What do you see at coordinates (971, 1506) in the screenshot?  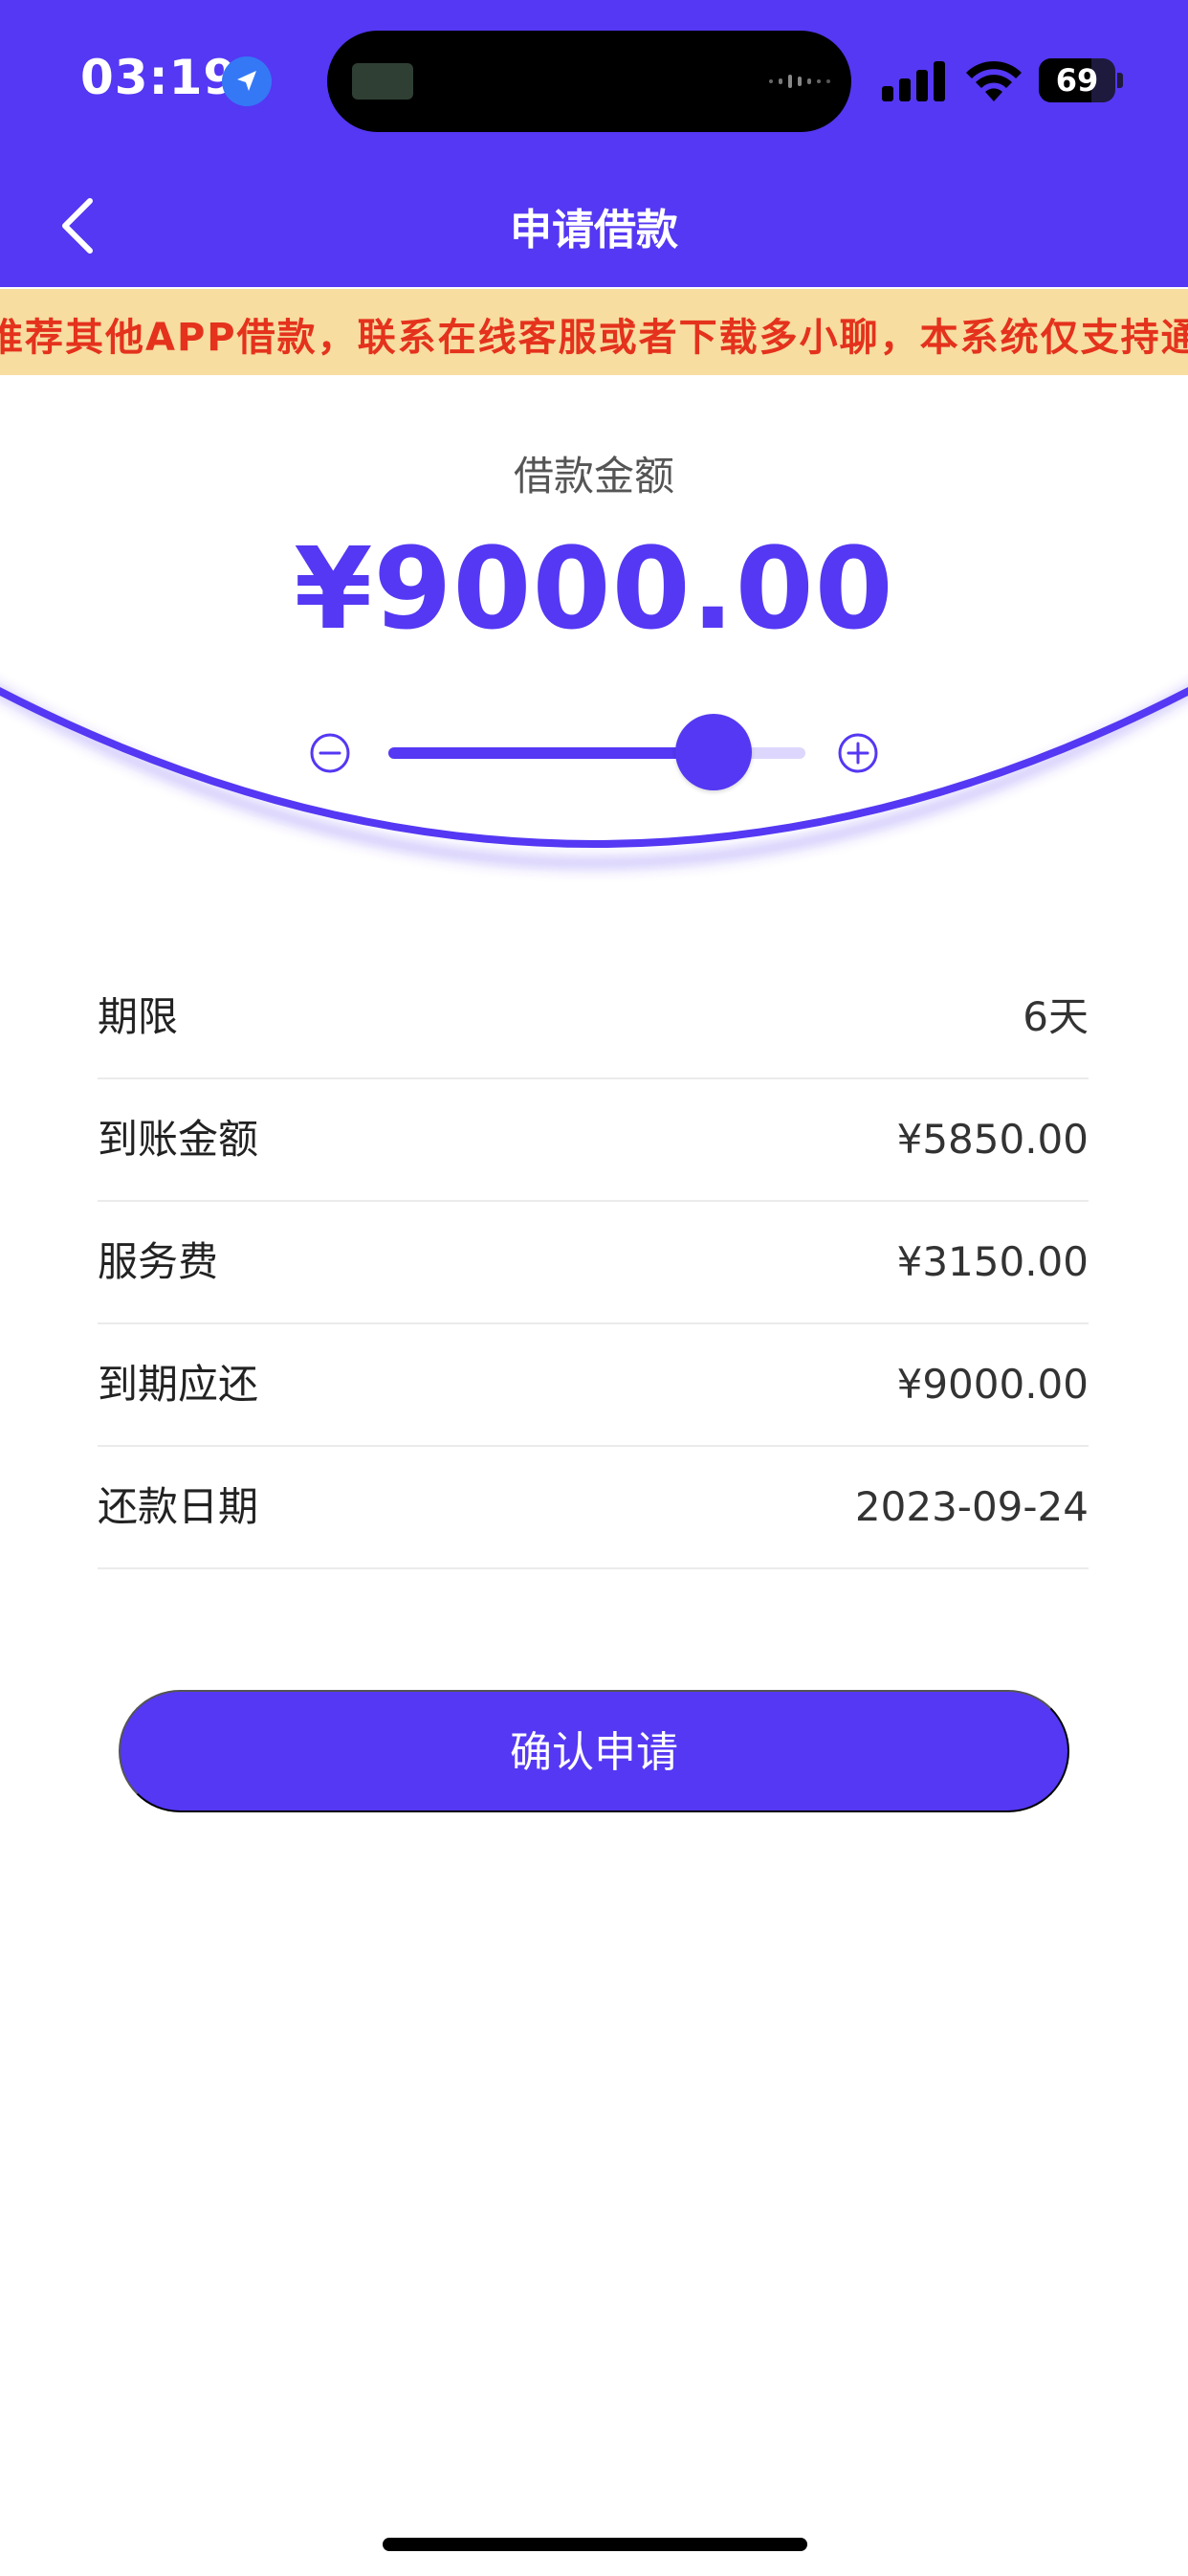 I see `detail-value: 2023-09-24` at bounding box center [971, 1506].